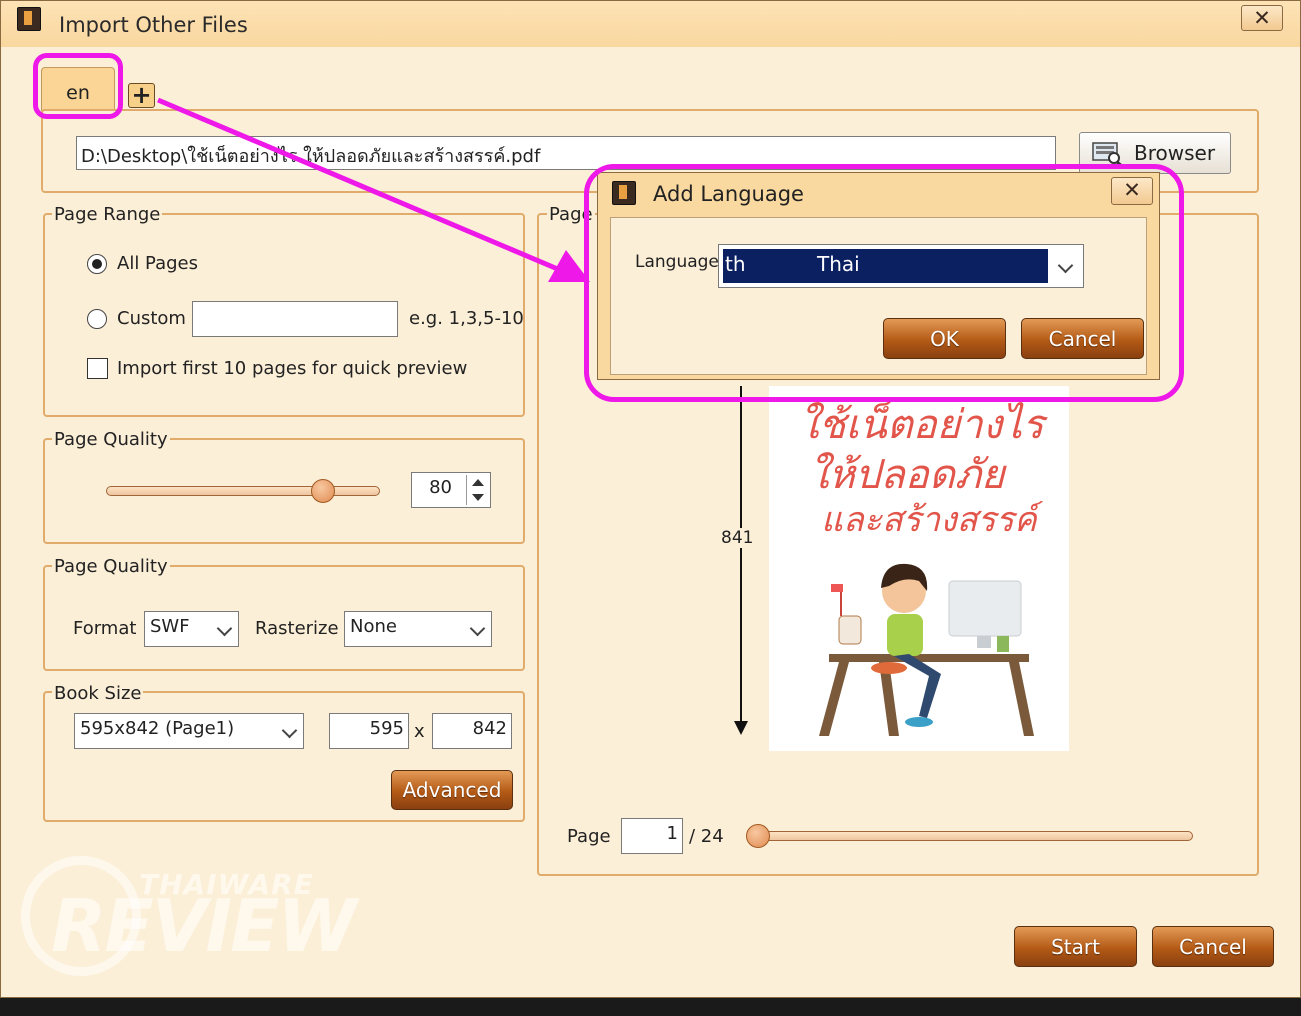 This screenshot has width=1301, height=1016. Describe the element at coordinates (706, 836) in the screenshot. I see `page-total: / 24` at that location.